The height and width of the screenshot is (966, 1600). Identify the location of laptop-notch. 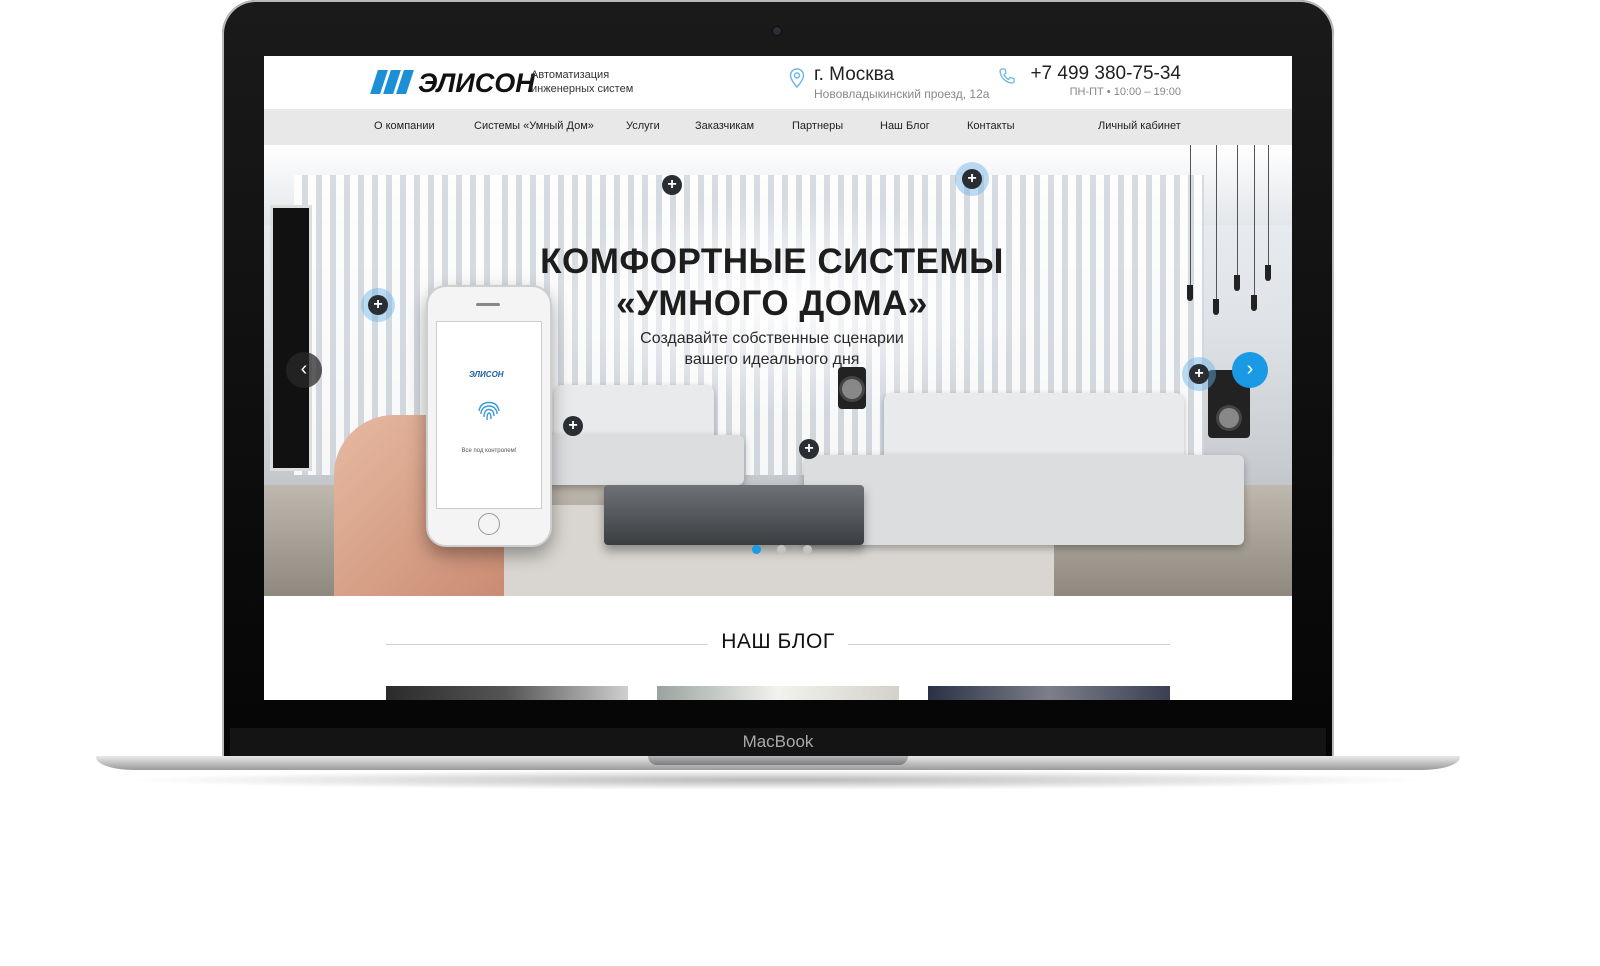
(778, 760).